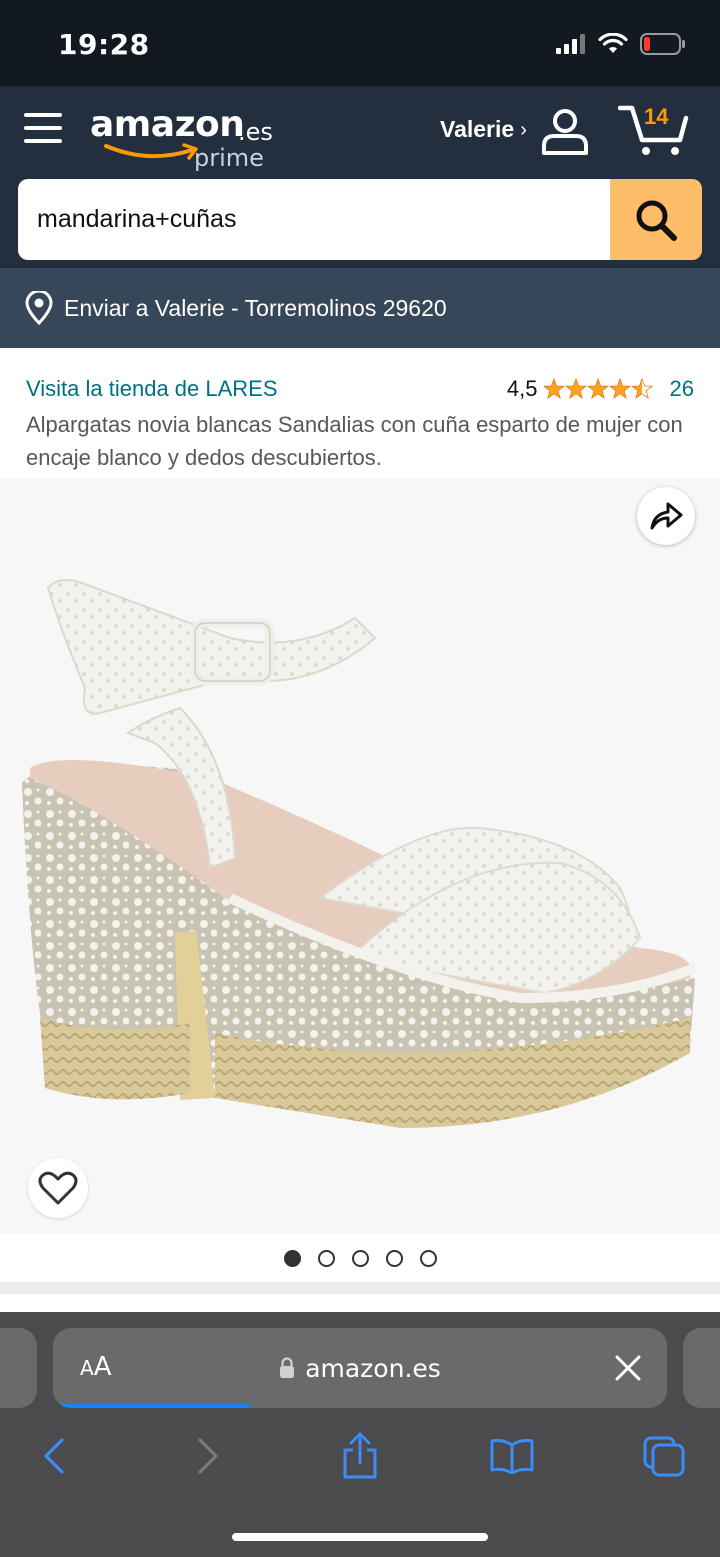 The image size is (720, 1557). I want to click on status-icons, so click(621, 44).